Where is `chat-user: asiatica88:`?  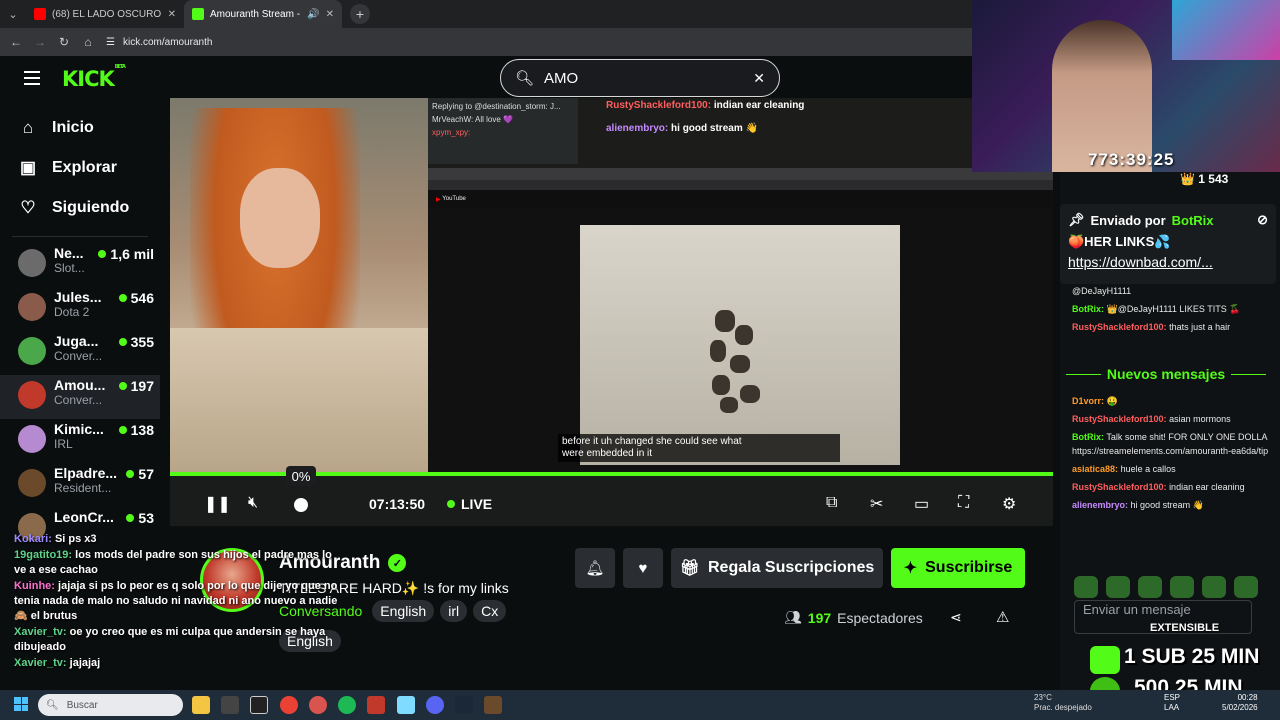
chat-user: asiatica88: is located at coordinates (1095, 469).